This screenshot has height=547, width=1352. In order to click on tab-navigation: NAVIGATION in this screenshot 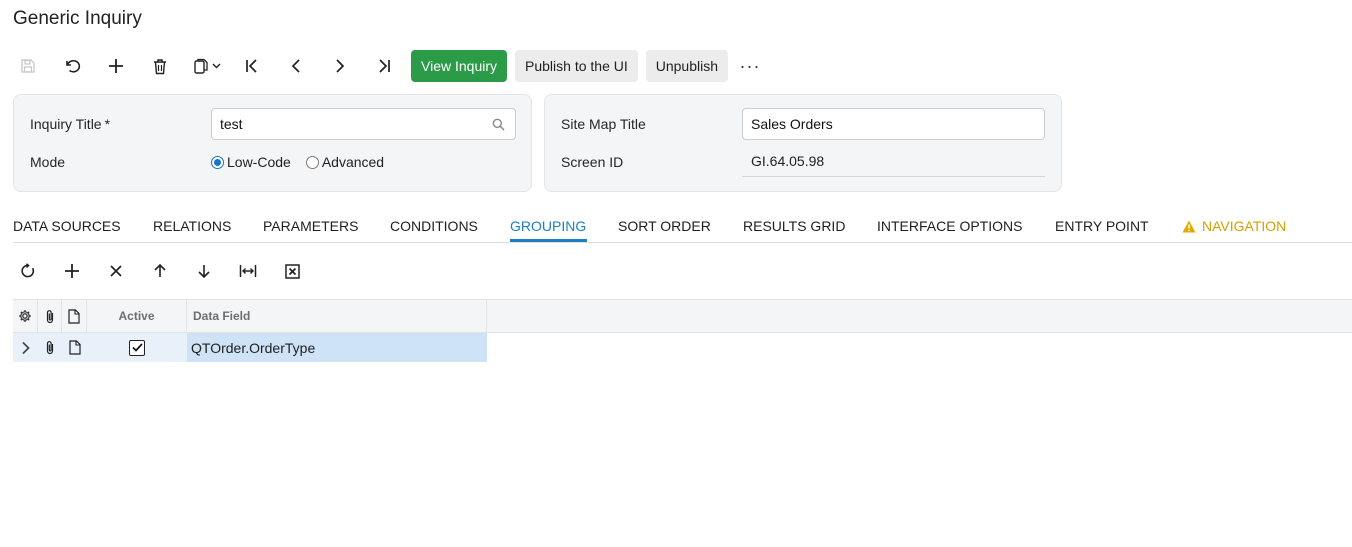, I will do `click(1234, 226)`.